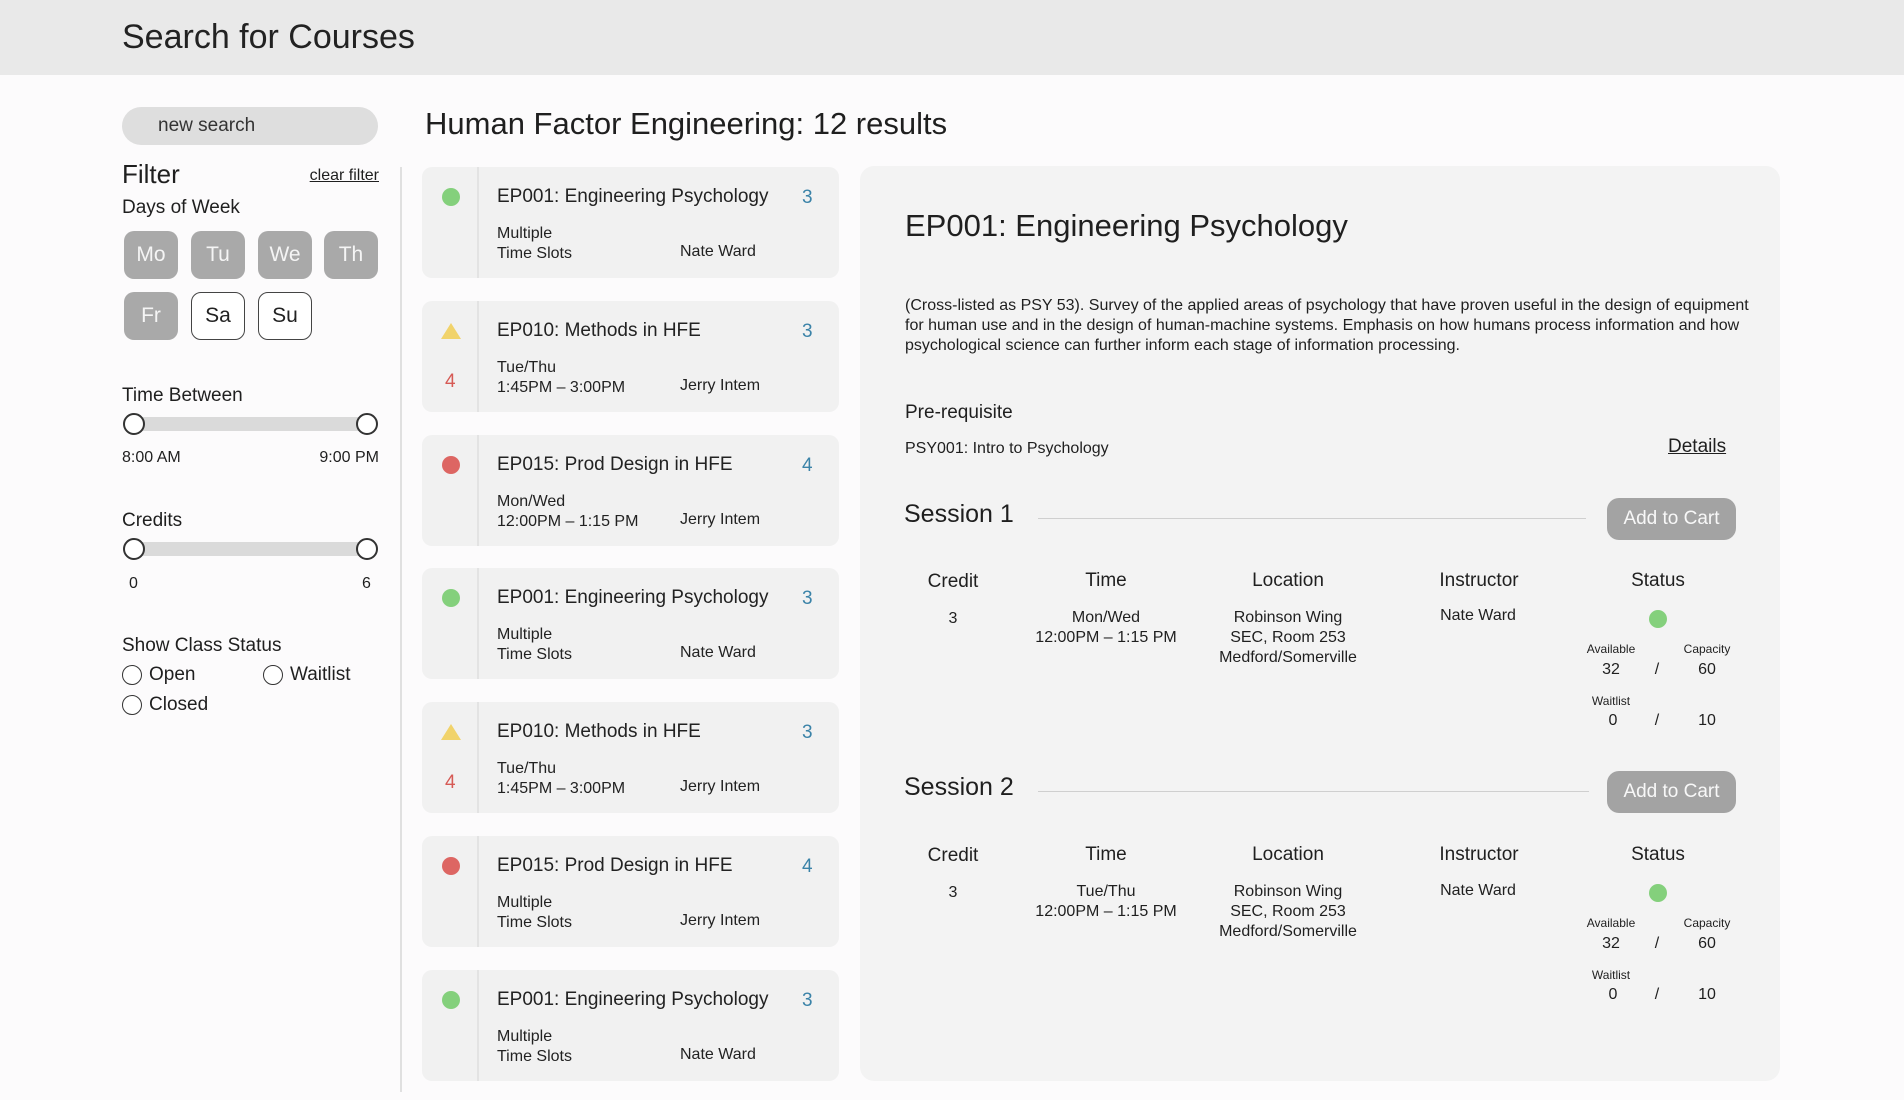 Image resolution: width=1904 pixels, height=1100 pixels. Describe the element at coordinates (953, 618) in the screenshot. I see `session-credit: 3` at that location.